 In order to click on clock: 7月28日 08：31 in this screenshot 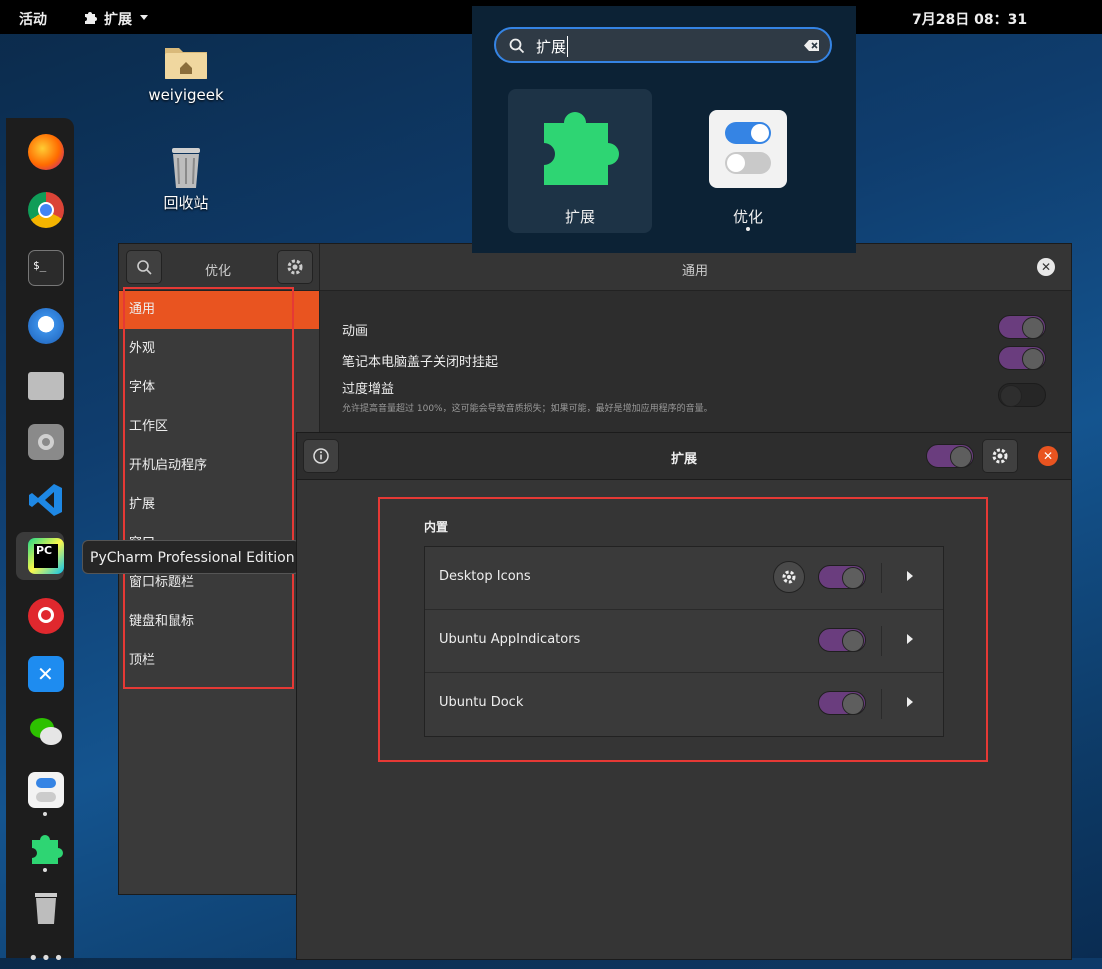, I will do `click(969, 19)`.